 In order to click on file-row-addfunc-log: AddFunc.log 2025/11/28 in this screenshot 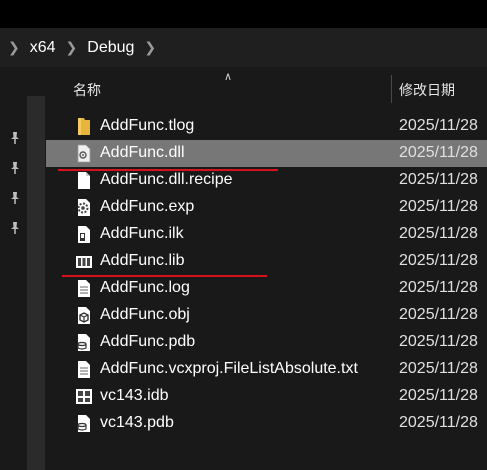, I will do `click(266, 288)`.